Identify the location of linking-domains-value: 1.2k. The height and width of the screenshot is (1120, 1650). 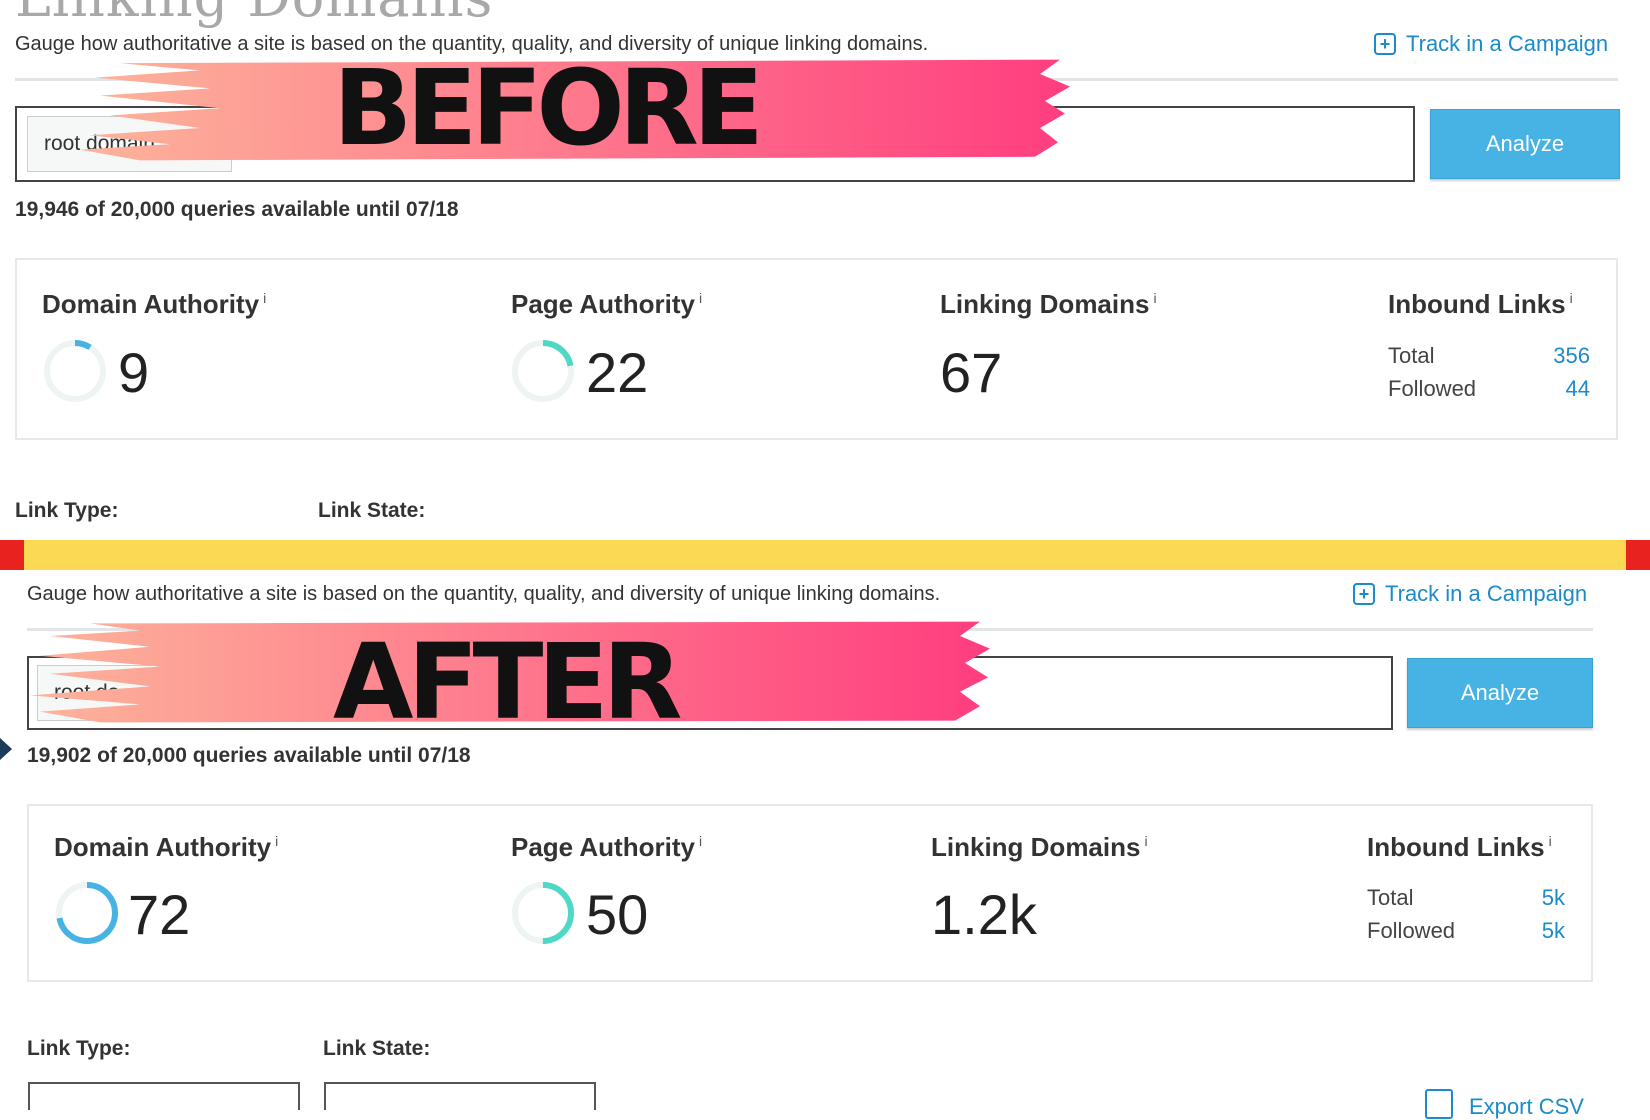
(984, 914).